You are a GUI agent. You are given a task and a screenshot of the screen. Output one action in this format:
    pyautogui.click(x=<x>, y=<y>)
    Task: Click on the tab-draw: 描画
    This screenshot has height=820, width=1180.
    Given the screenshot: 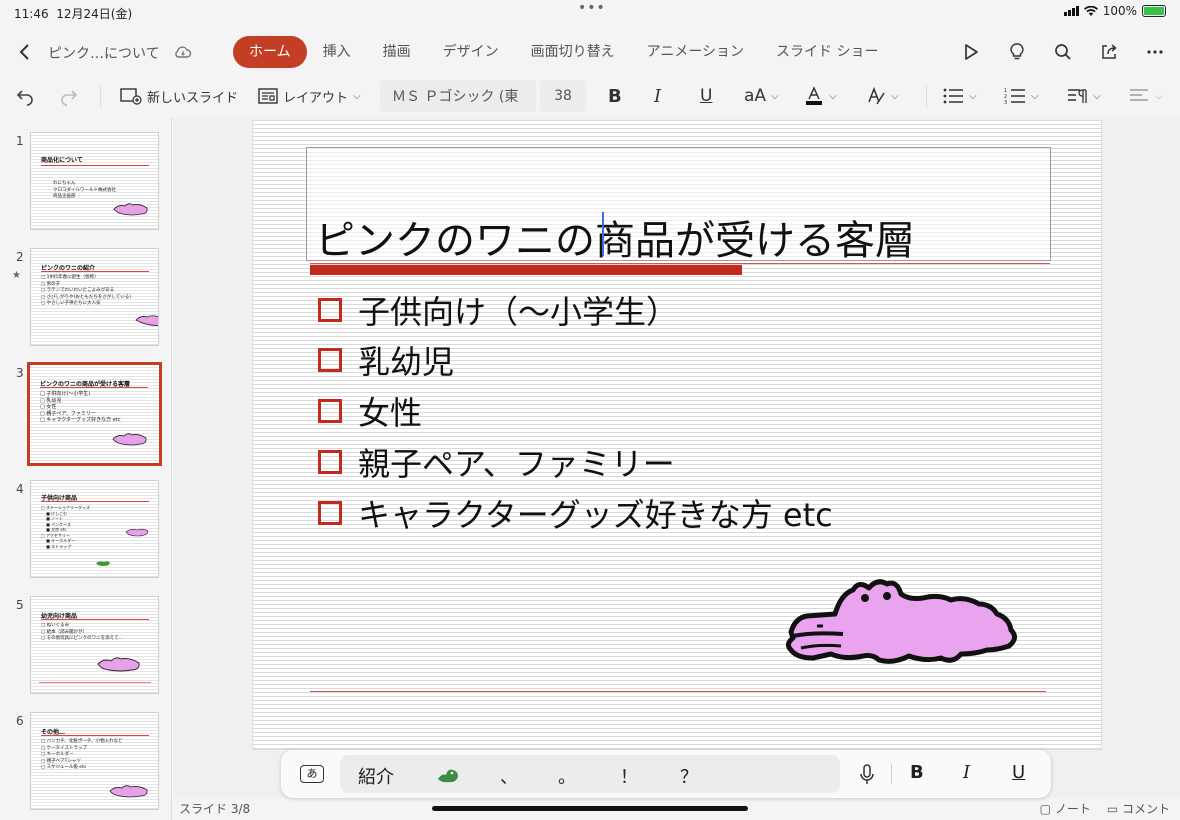 What is the action you would take?
    pyautogui.click(x=397, y=52)
    